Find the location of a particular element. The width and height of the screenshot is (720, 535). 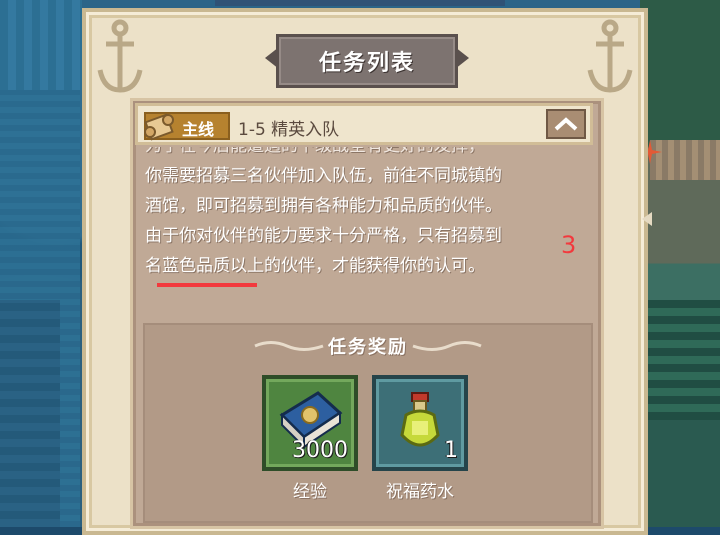

ornament-icon is located at coordinates (447, 346).